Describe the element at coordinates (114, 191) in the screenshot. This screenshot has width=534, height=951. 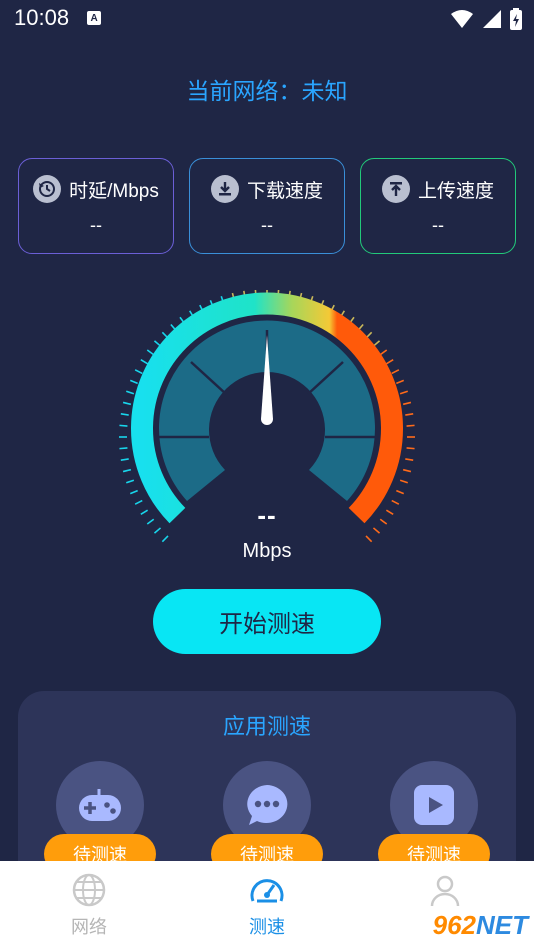
I see `latency-label: 时延/Mbps` at that location.